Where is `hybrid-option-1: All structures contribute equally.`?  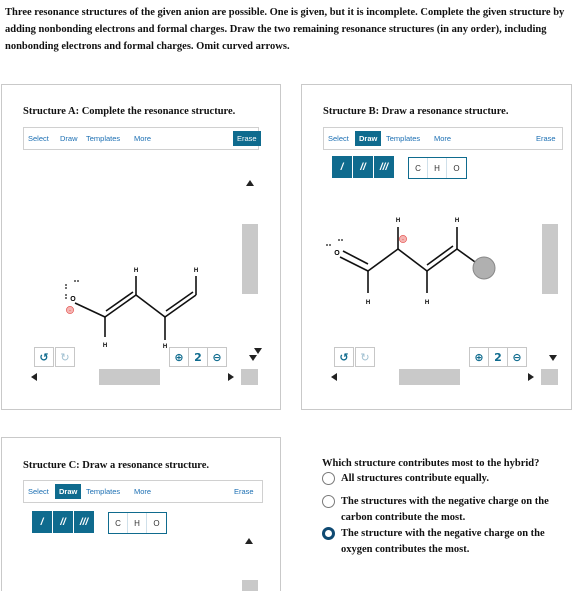 hybrid-option-1: All structures contribute equally. is located at coordinates (442, 480).